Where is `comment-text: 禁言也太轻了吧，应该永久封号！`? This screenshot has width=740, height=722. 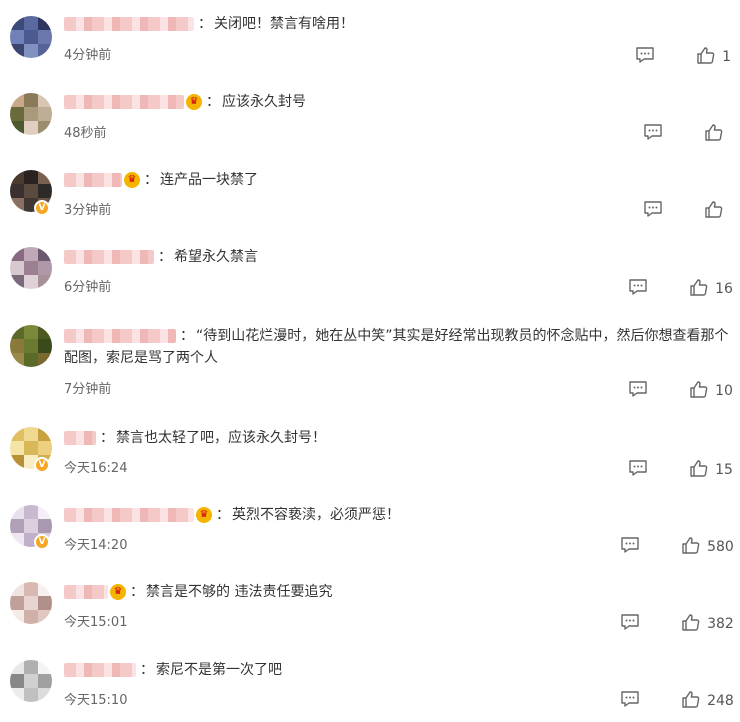 comment-text: 禁言也太轻了吧，应该永久封号！ is located at coordinates (221, 438).